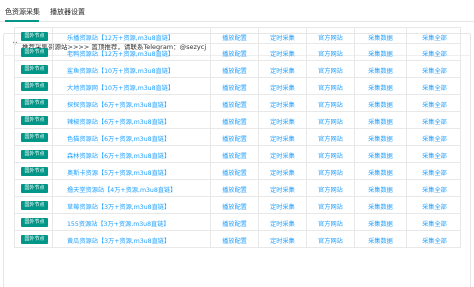 The height and width of the screenshot is (287, 474). What do you see at coordinates (121, 189) in the screenshot?
I see `site-name-link: 撸天堂资源站【4万+资源,m3u8直链】` at bounding box center [121, 189].